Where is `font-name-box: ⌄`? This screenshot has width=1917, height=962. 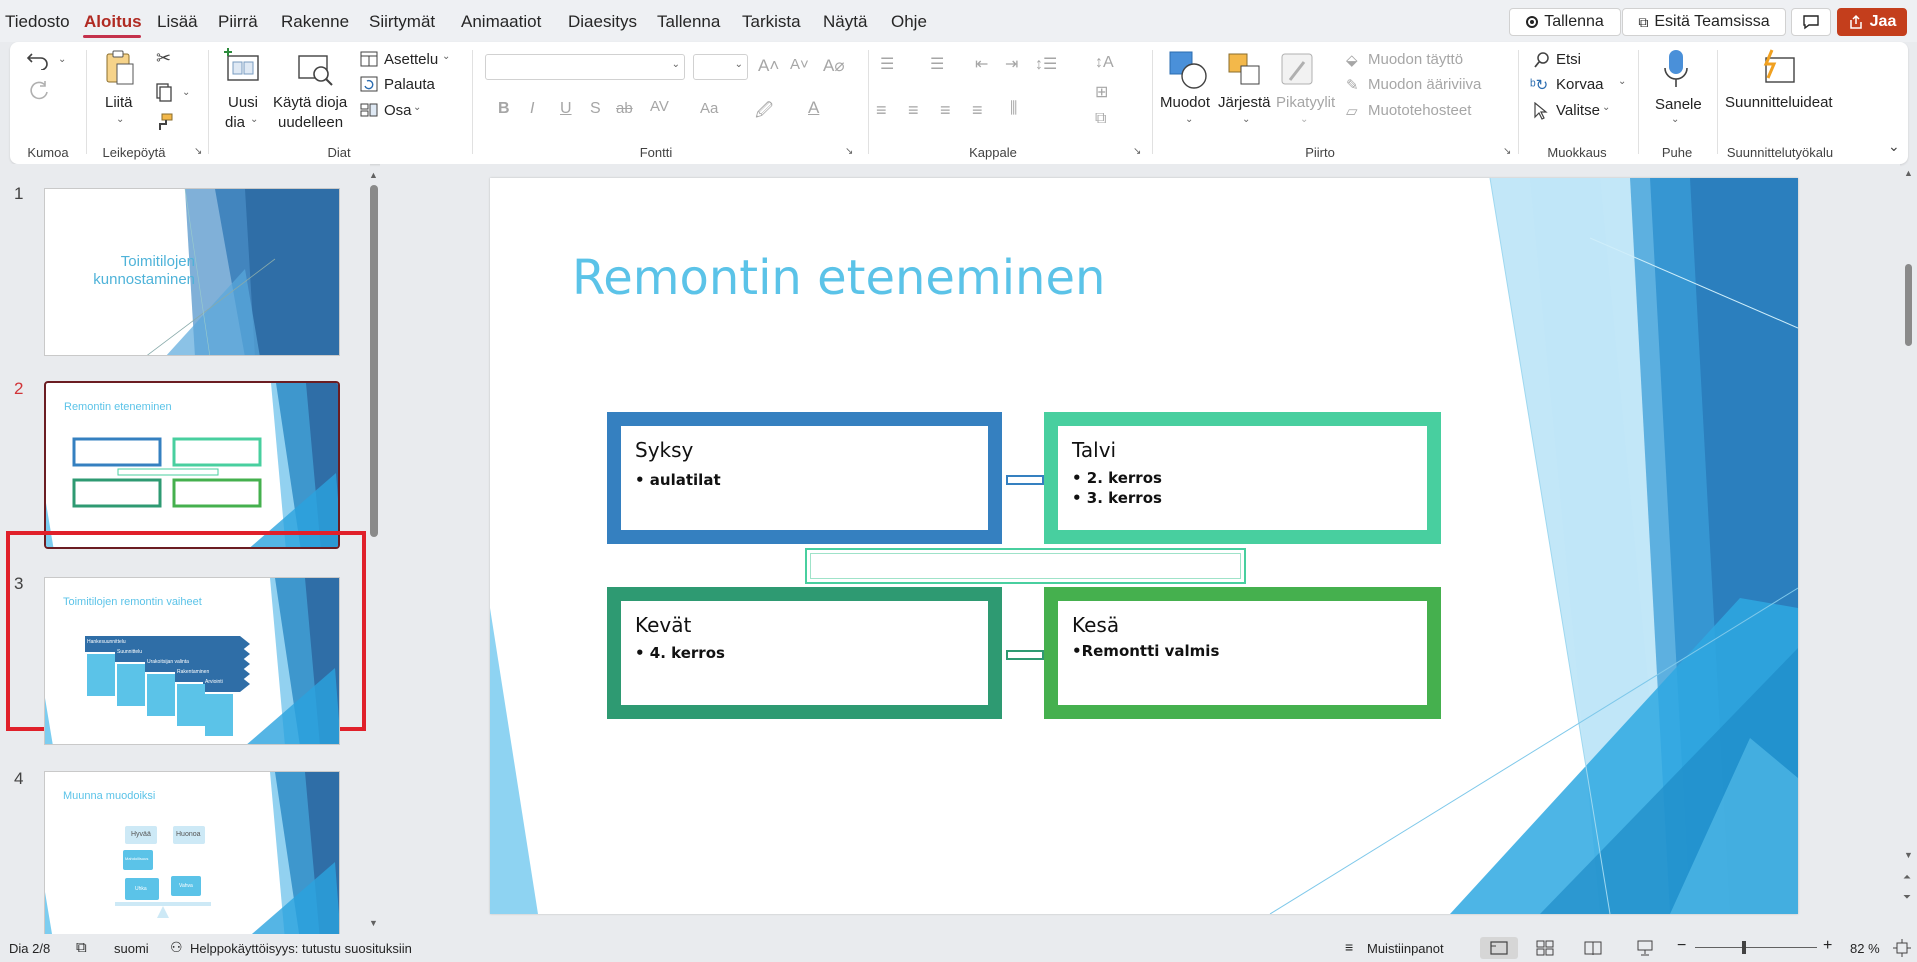
font-name-box: ⌄ is located at coordinates (585, 67).